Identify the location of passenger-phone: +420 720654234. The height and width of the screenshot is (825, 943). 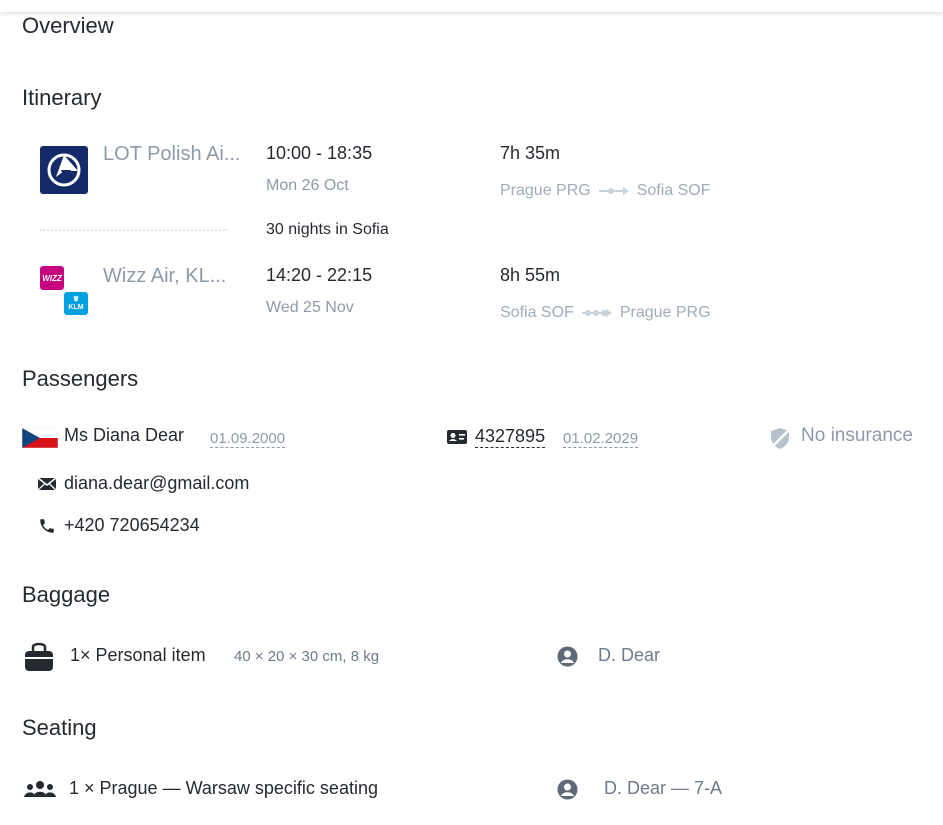
(132, 525).